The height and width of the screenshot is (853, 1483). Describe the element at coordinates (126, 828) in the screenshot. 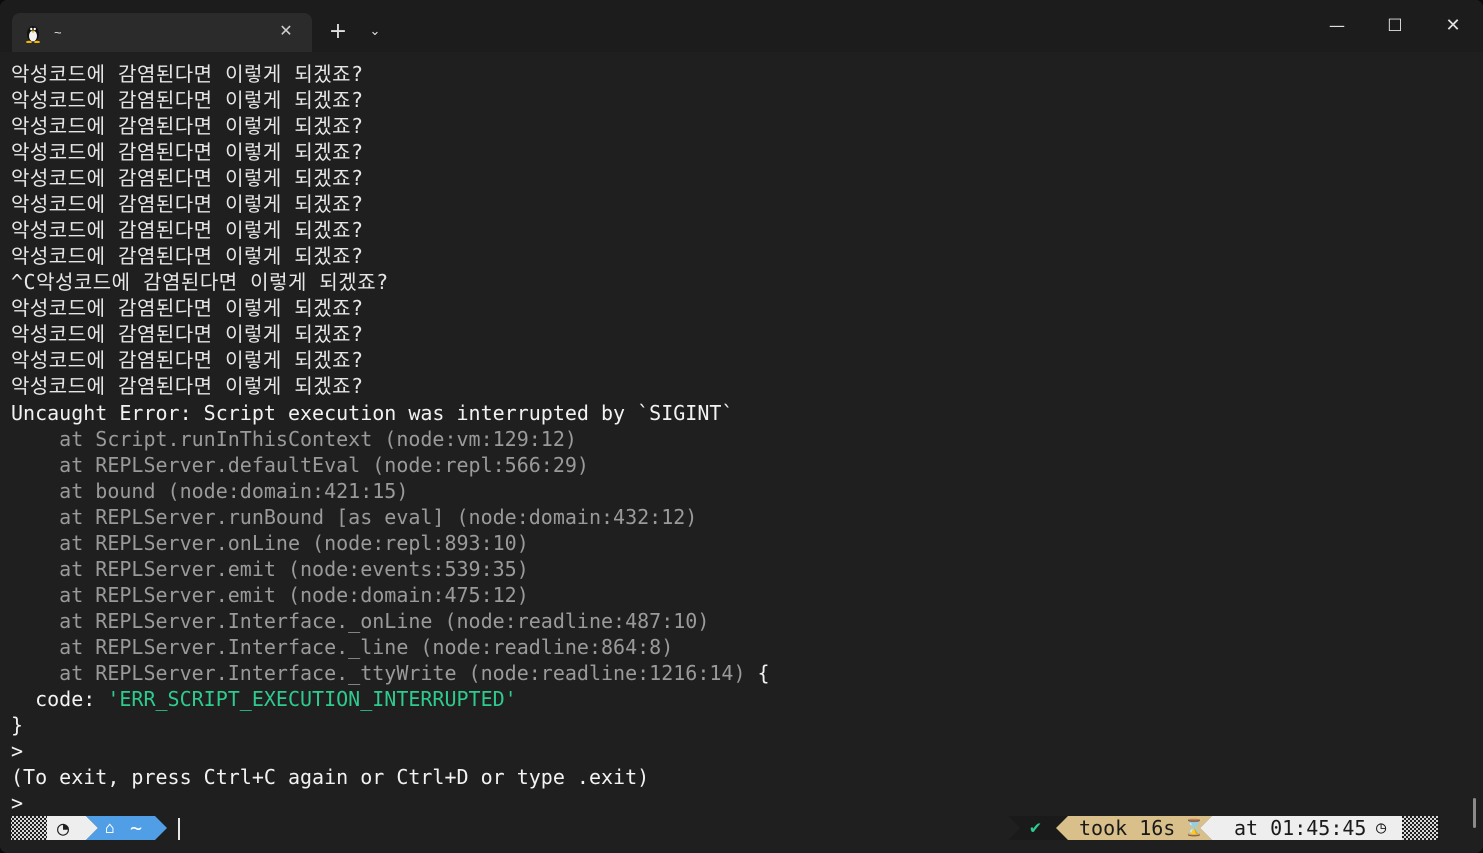

I see `dir-segment` at that location.